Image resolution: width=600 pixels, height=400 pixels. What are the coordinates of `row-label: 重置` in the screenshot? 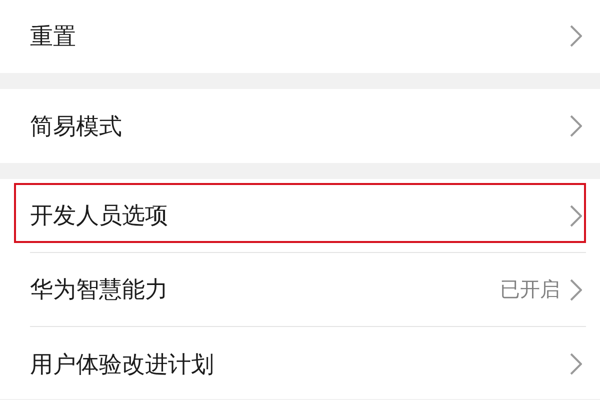 It's located at (53, 37).